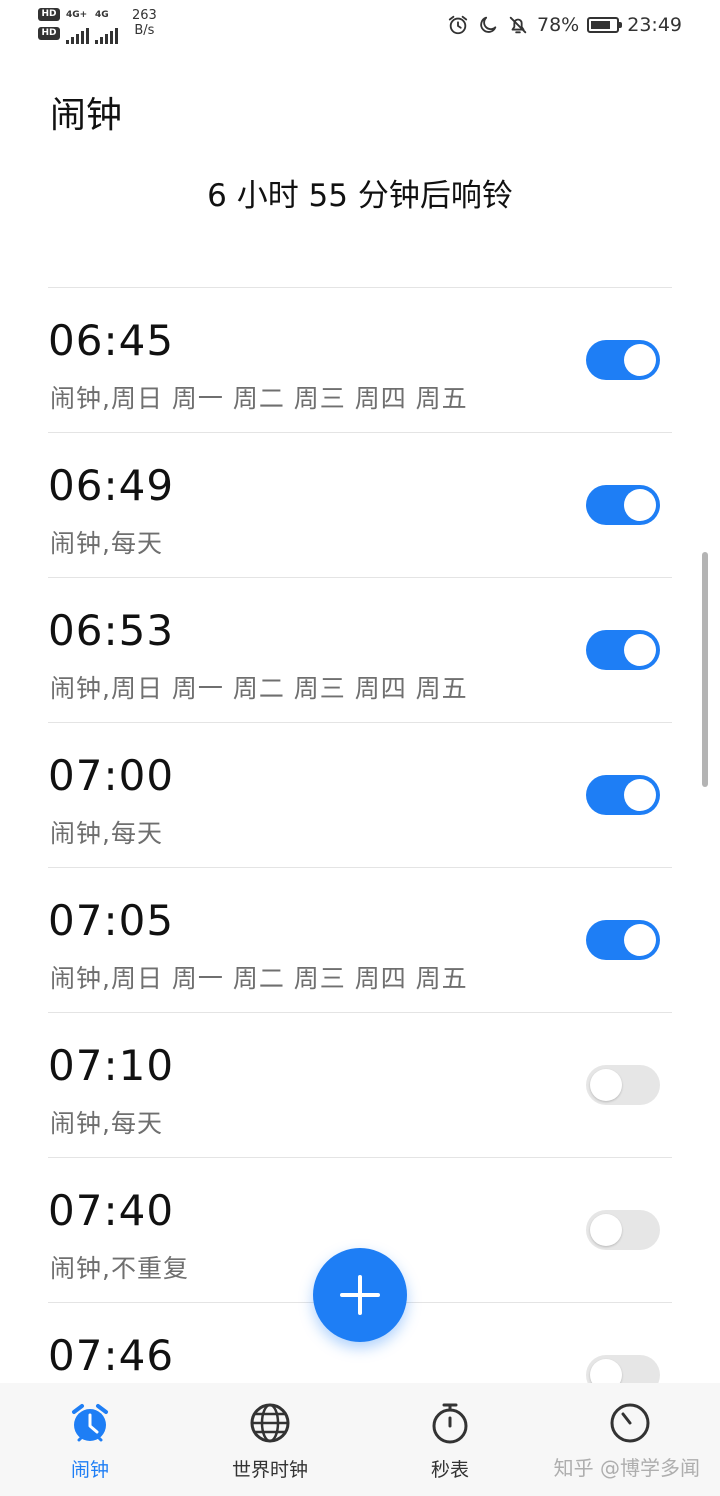  Describe the element at coordinates (626, 1468) in the screenshot. I see `watermark: 知乎 @博学多闻` at that location.